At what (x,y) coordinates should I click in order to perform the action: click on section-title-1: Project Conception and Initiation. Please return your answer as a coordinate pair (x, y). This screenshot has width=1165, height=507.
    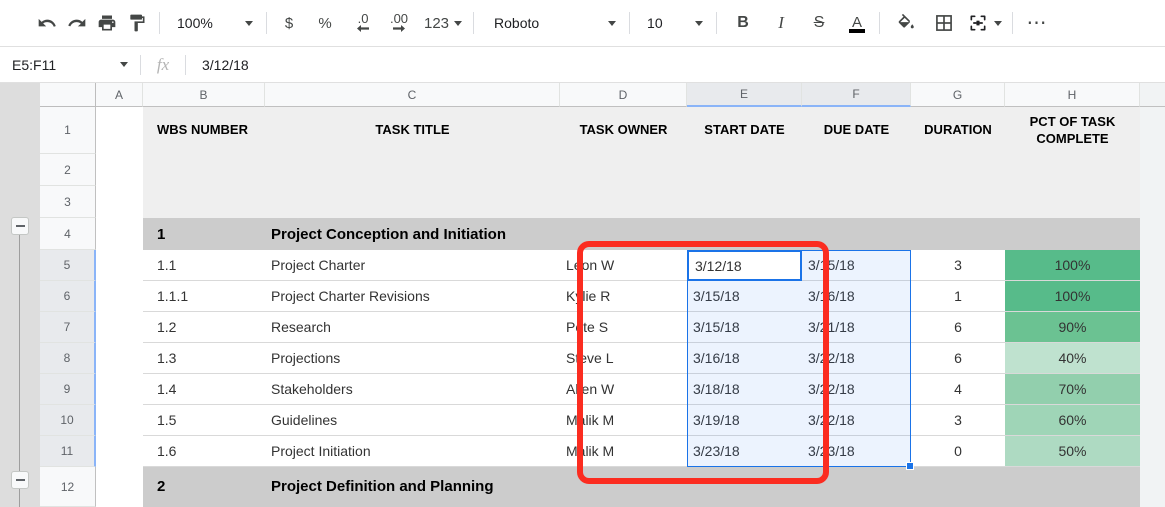
    Looking at the image, I should click on (465, 234).